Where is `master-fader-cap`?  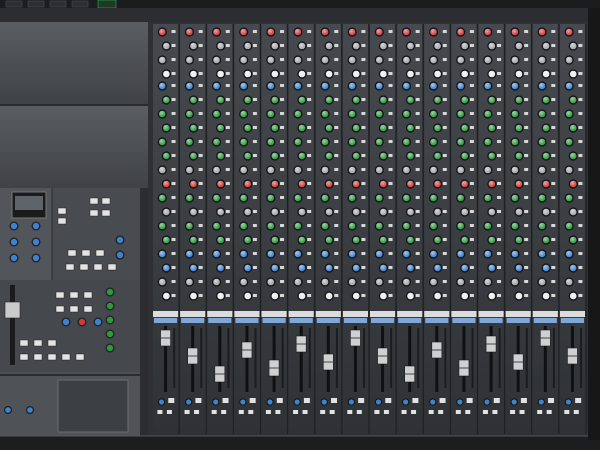 master-fader-cap is located at coordinates (12, 310).